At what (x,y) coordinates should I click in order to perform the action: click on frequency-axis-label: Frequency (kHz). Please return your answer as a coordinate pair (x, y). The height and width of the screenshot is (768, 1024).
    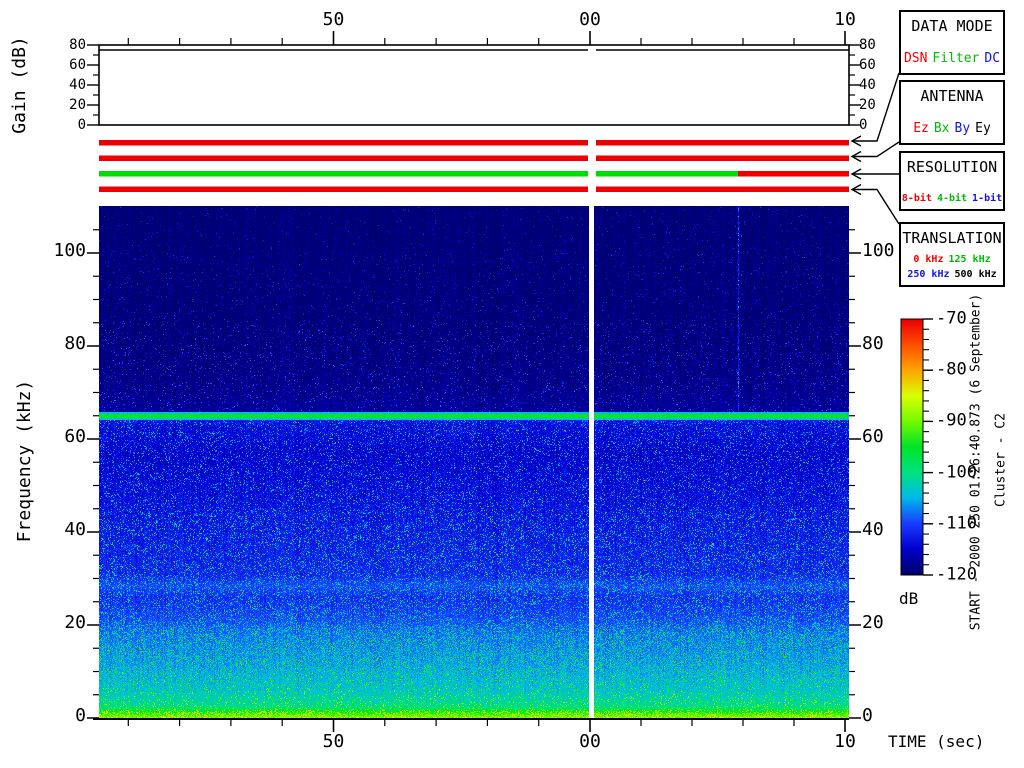
    Looking at the image, I should click on (24, 461).